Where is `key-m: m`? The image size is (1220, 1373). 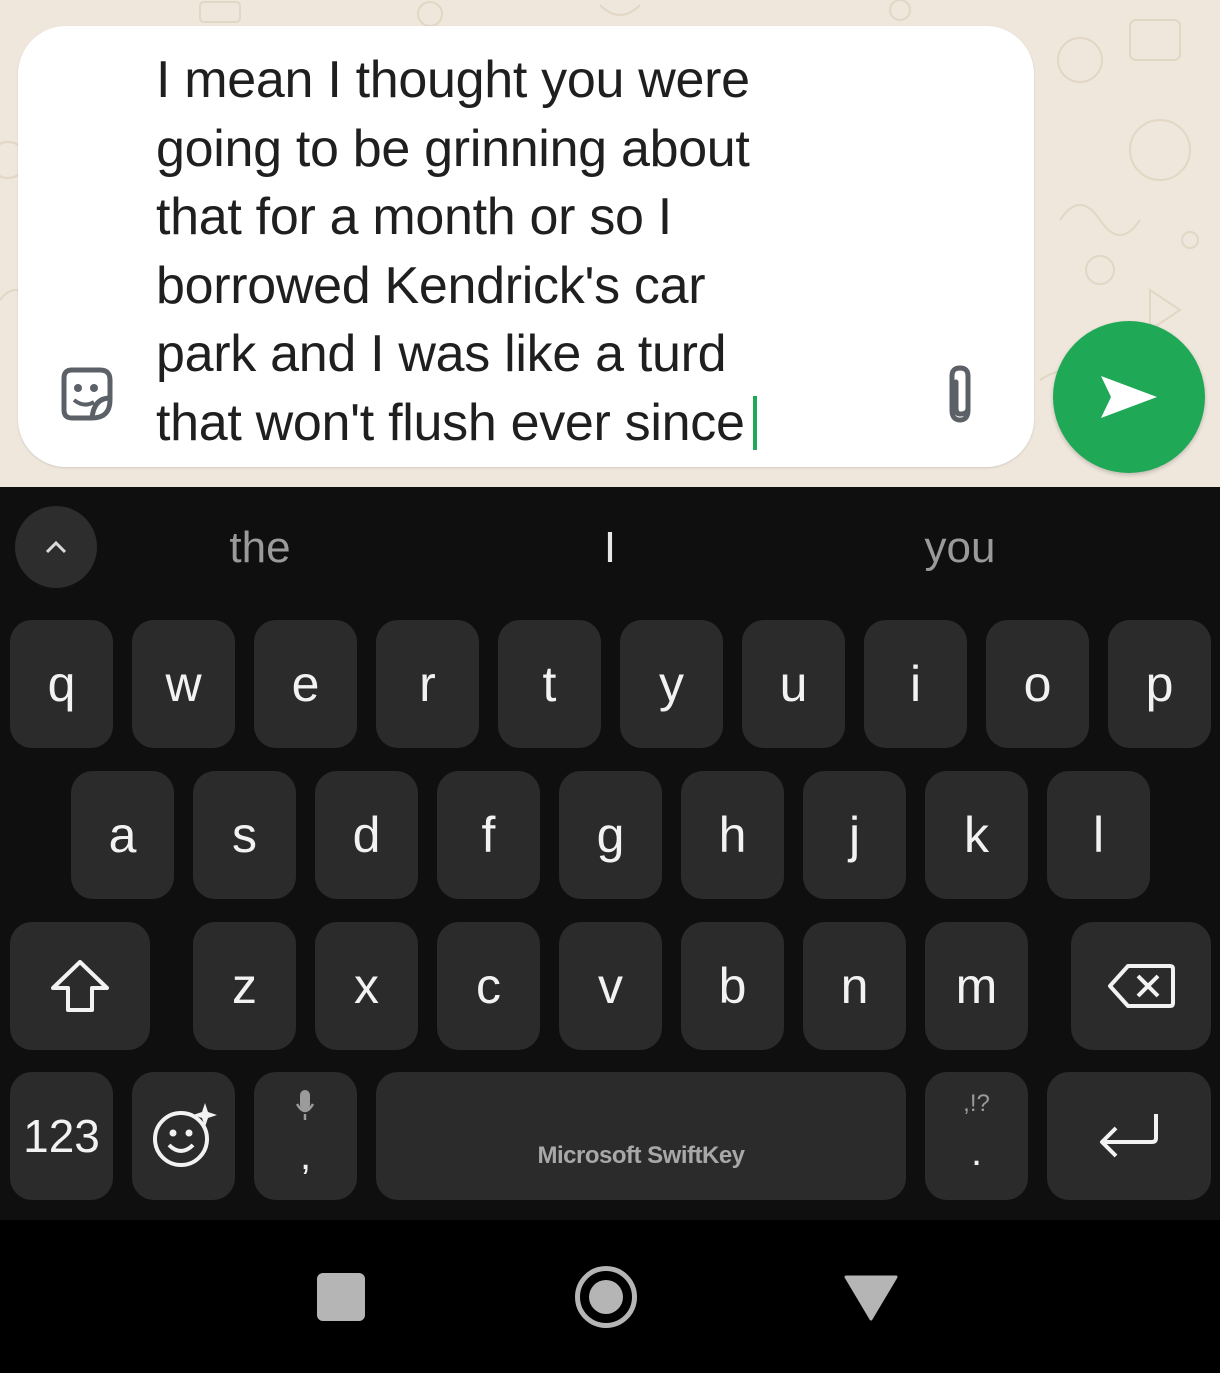 key-m: m is located at coordinates (976, 986).